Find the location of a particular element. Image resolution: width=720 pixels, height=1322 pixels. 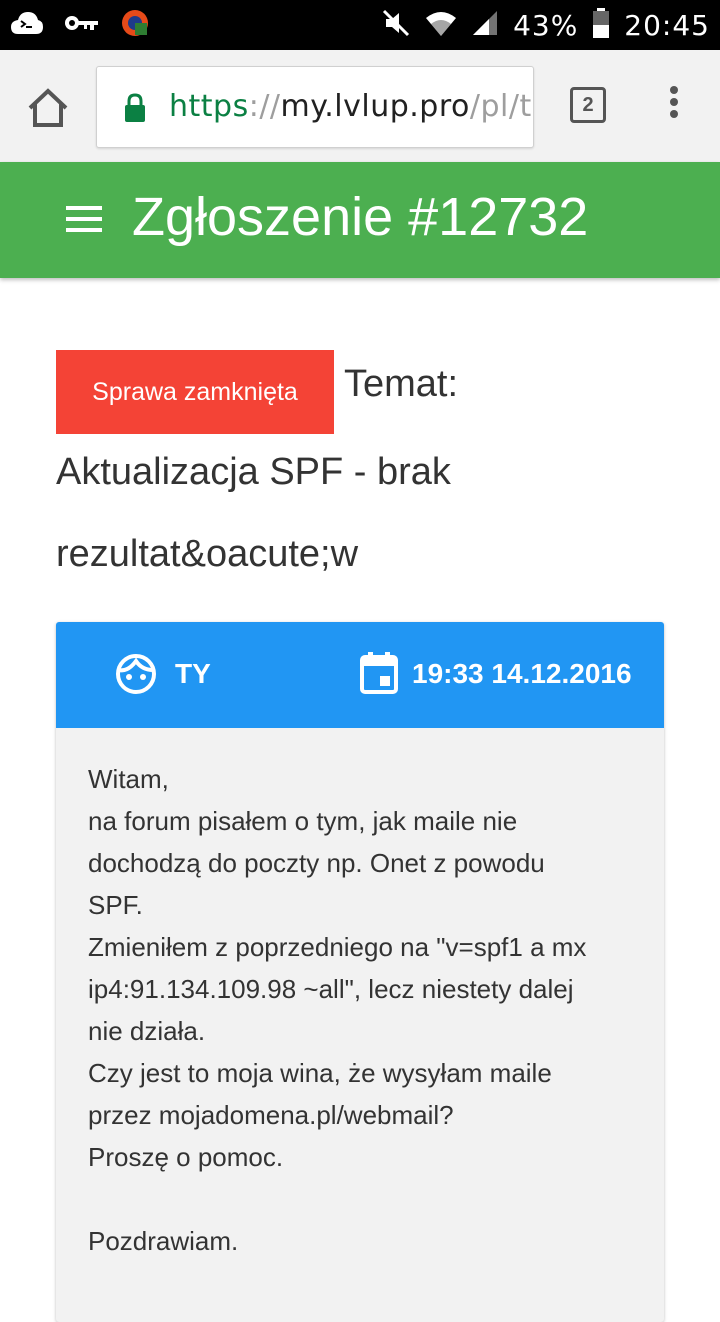

vpn-app-icon is located at coordinates (135, 25).